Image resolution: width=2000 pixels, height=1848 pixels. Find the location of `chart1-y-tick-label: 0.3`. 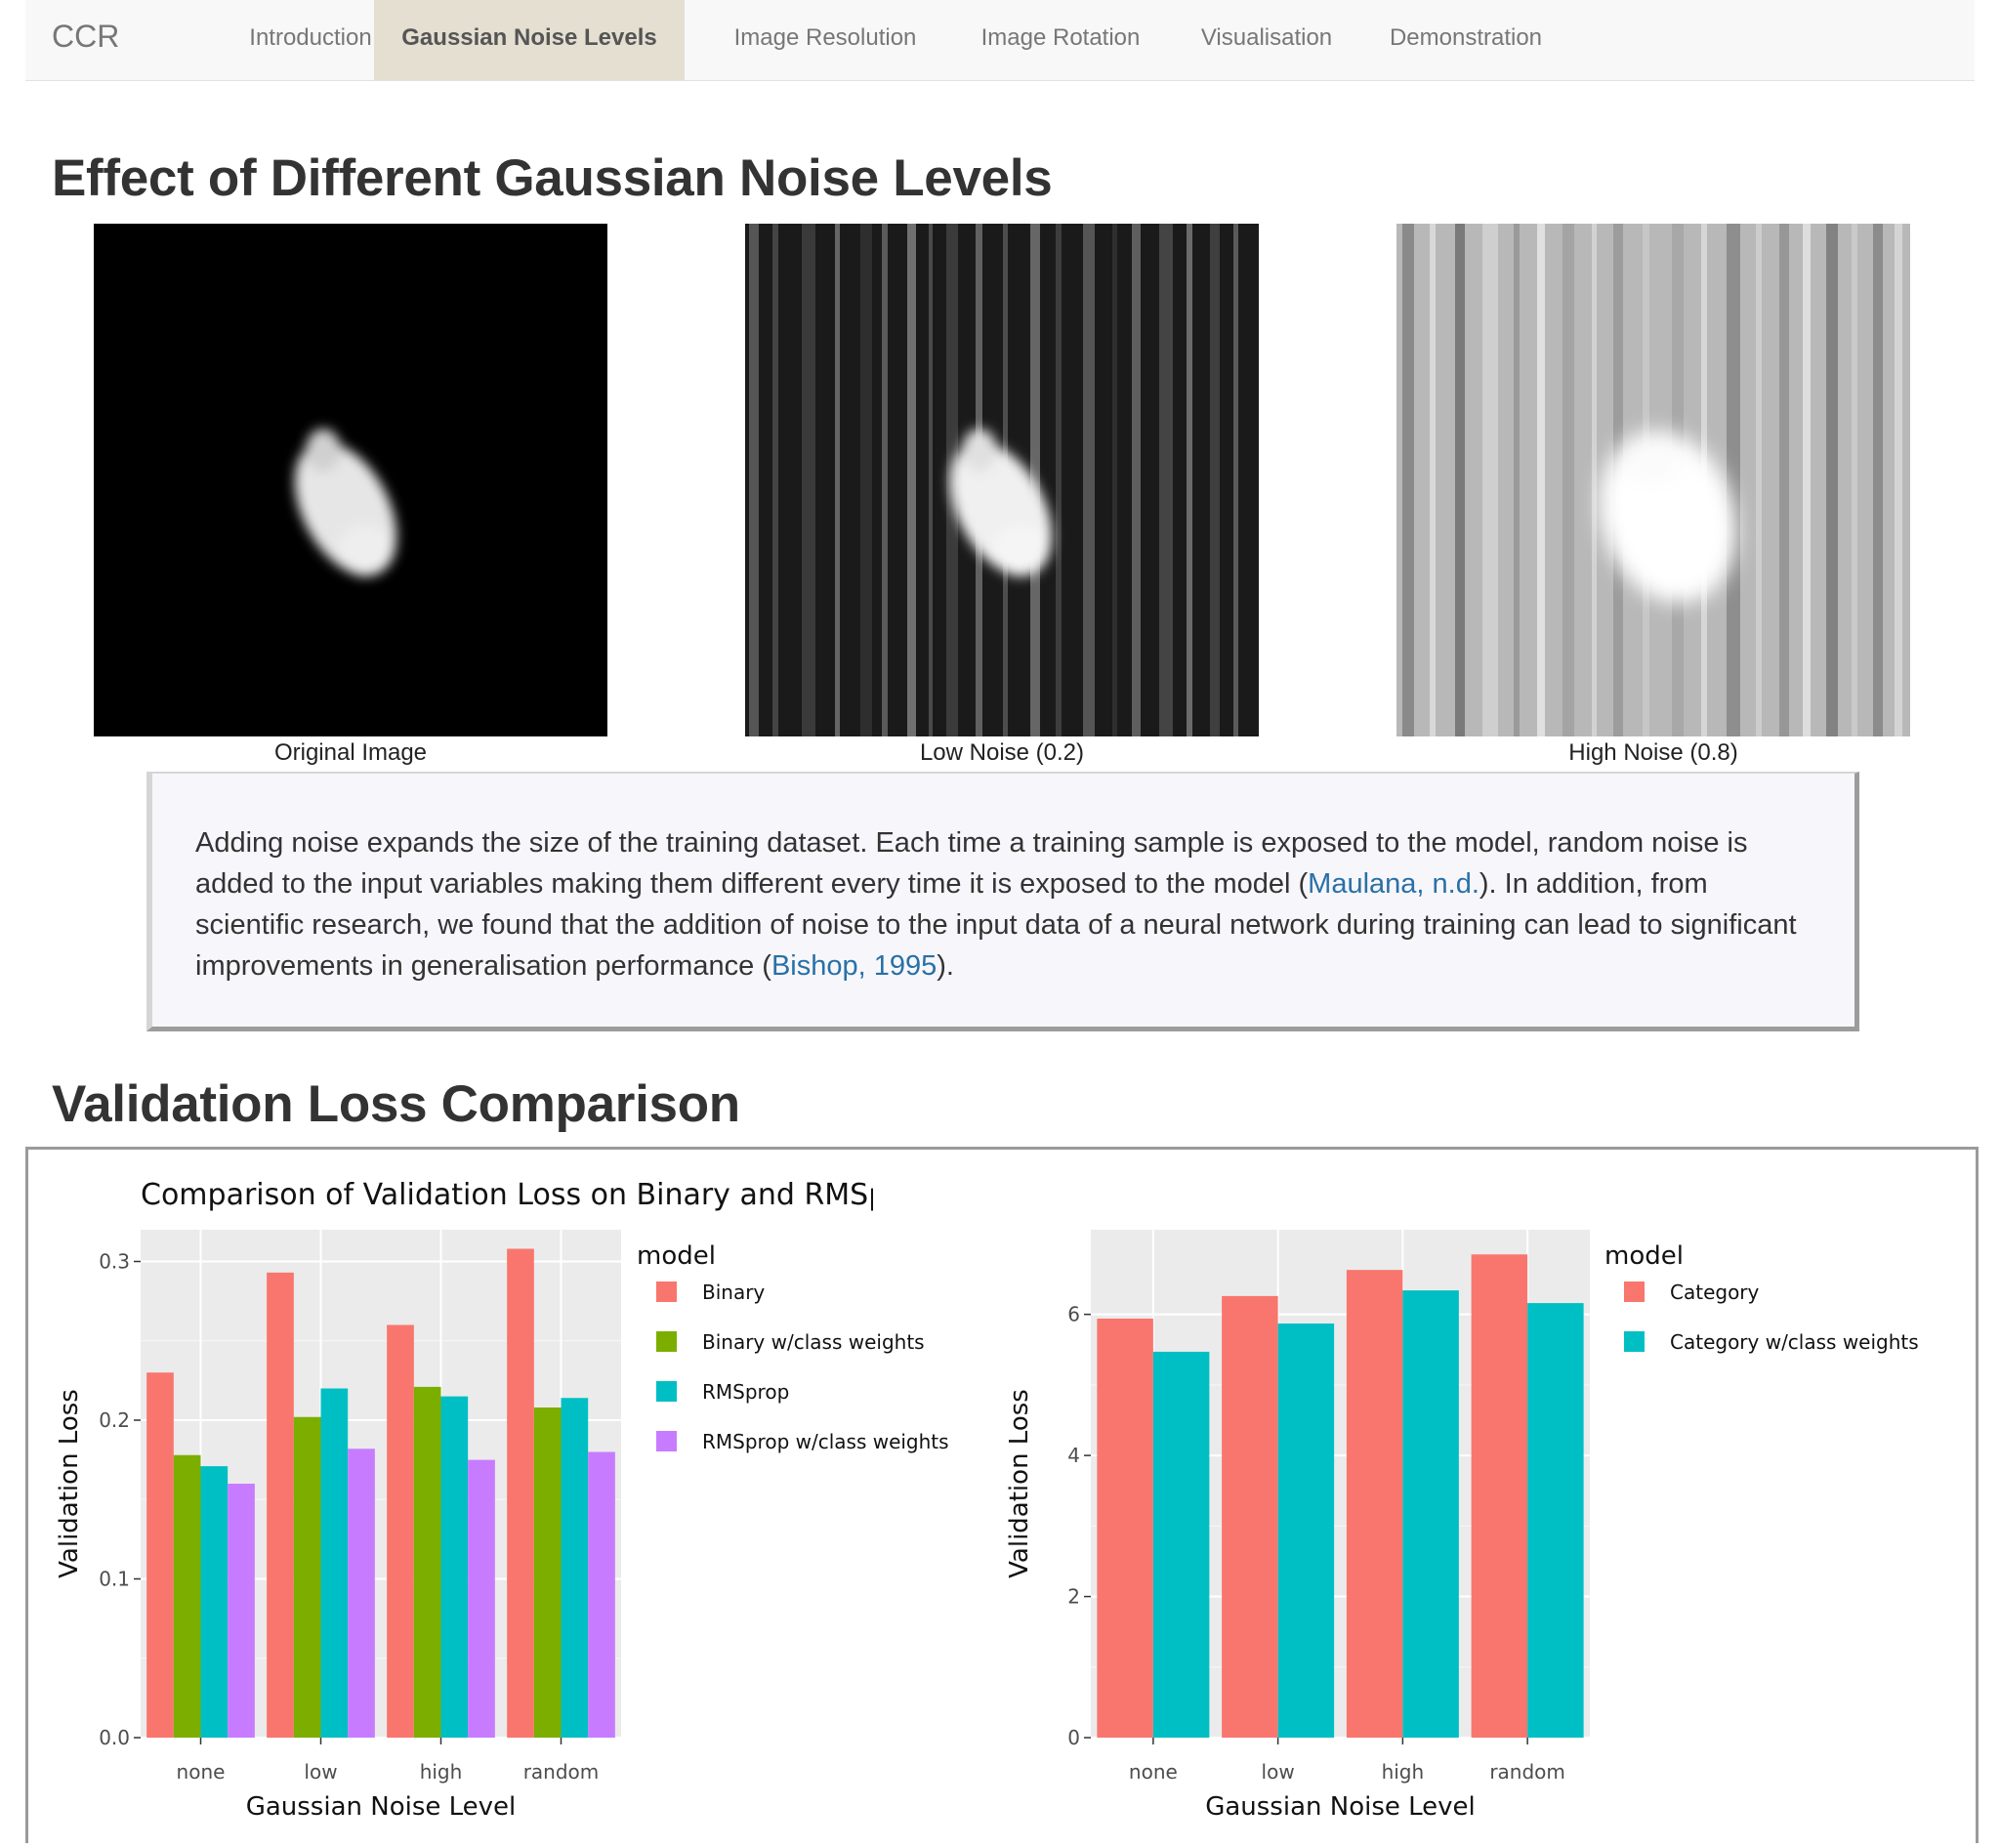

chart1-y-tick-label: 0.3 is located at coordinates (114, 1262).